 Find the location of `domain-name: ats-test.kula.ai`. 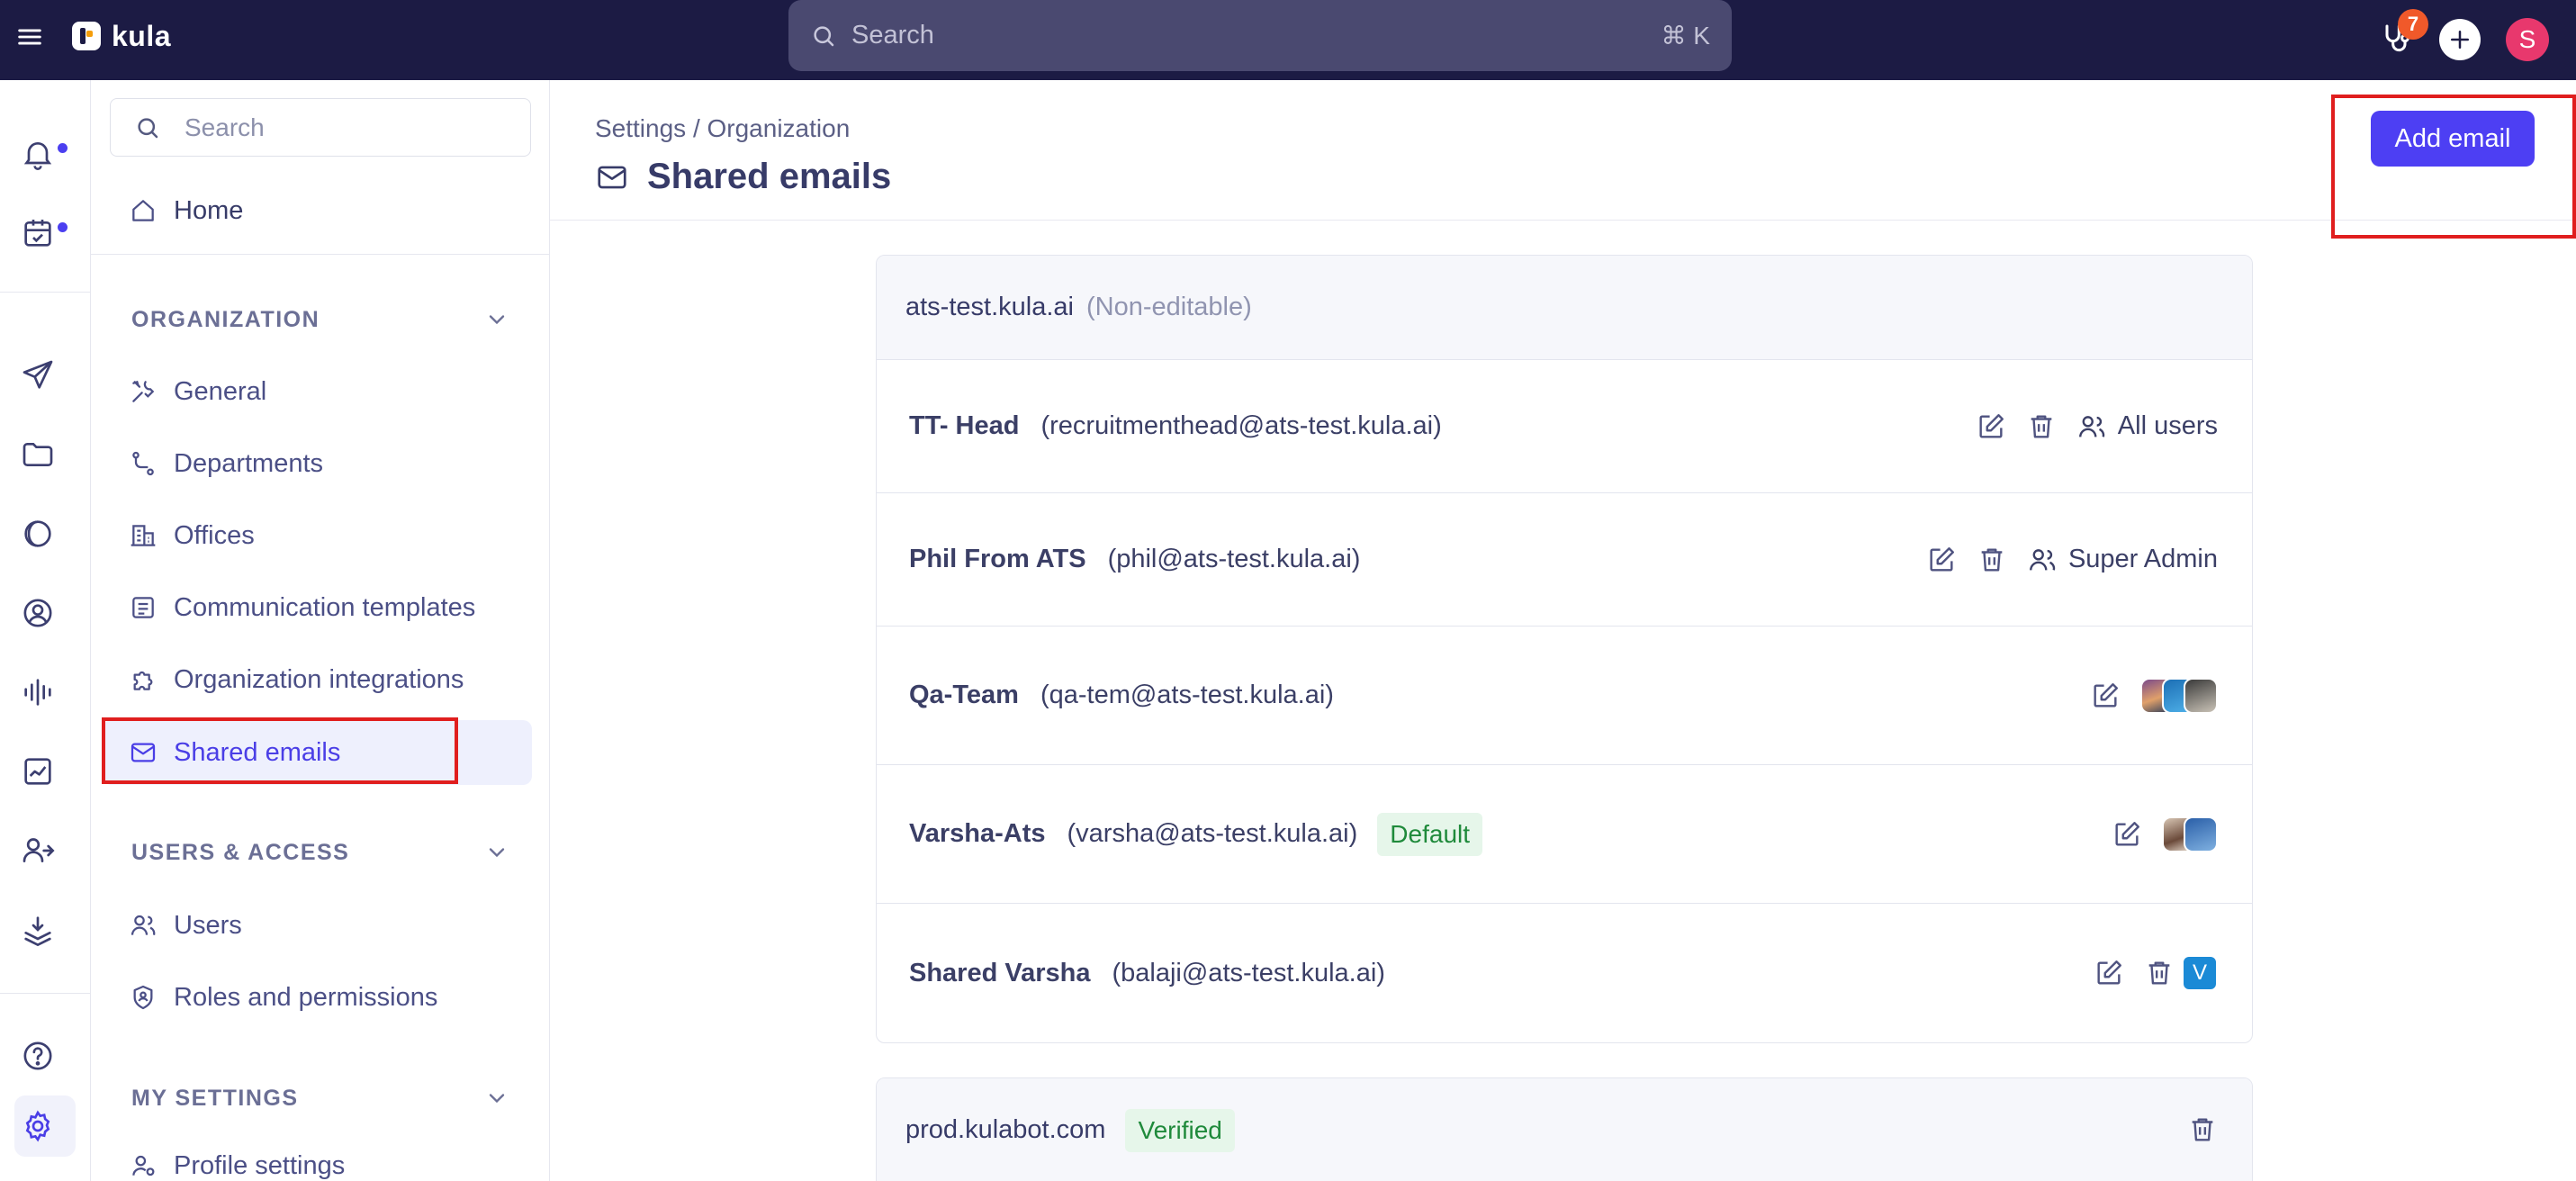

domain-name: ats-test.kula.ai is located at coordinates (989, 307).